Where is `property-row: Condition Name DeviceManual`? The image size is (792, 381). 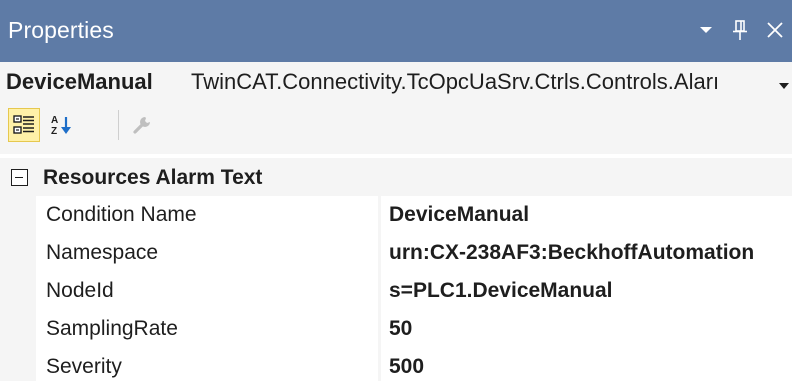 property-row: Condition Name DeviceManual is located at coordinates (396, 215).